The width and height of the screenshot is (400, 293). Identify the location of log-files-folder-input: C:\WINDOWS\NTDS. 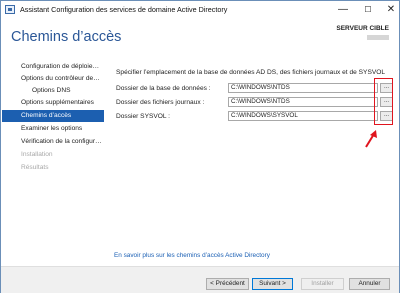
(303, 102).